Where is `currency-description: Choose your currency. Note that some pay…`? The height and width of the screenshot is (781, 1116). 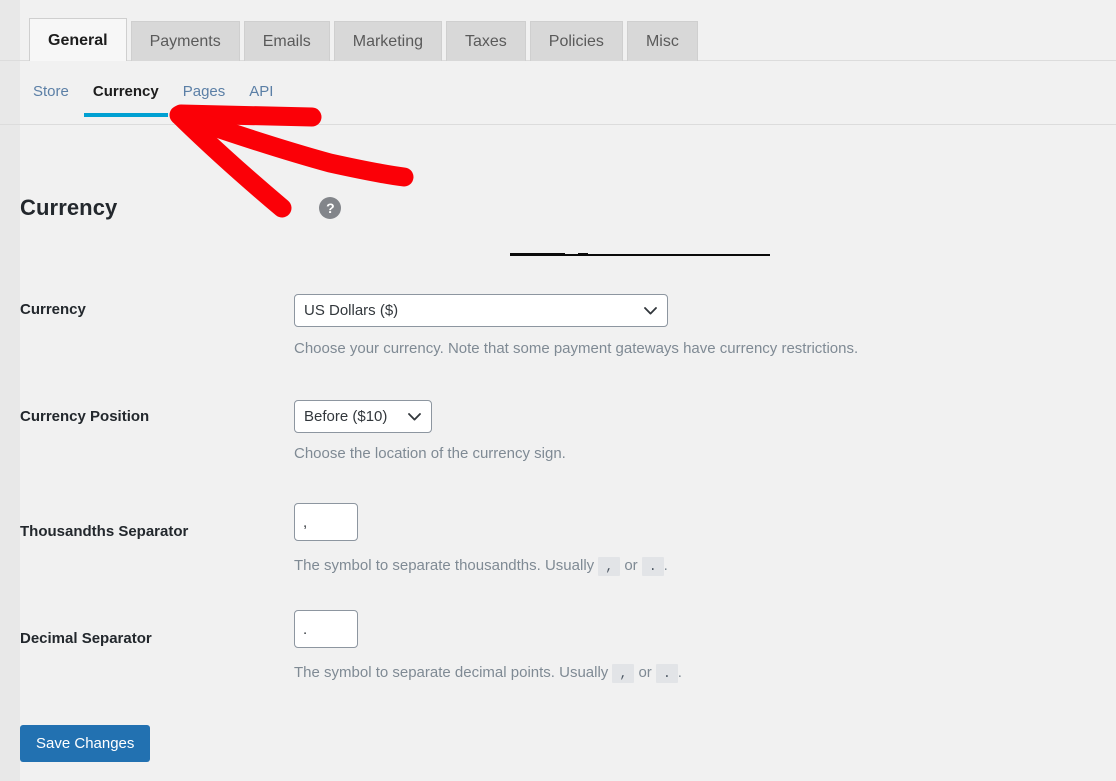
currency-description: Choose your currency. Note that some pay… is located at coordinates (576, 348).